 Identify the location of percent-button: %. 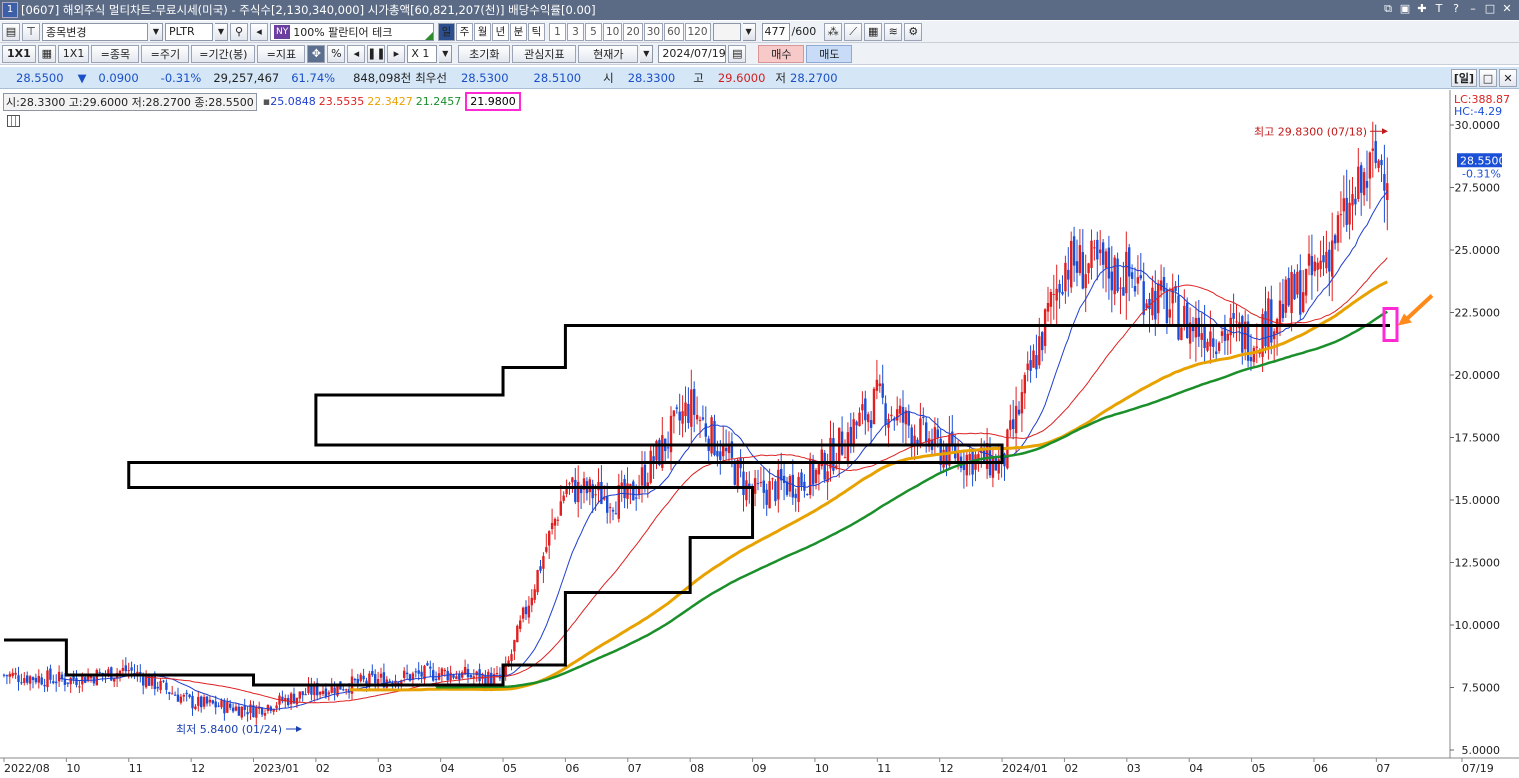
(336, 53).